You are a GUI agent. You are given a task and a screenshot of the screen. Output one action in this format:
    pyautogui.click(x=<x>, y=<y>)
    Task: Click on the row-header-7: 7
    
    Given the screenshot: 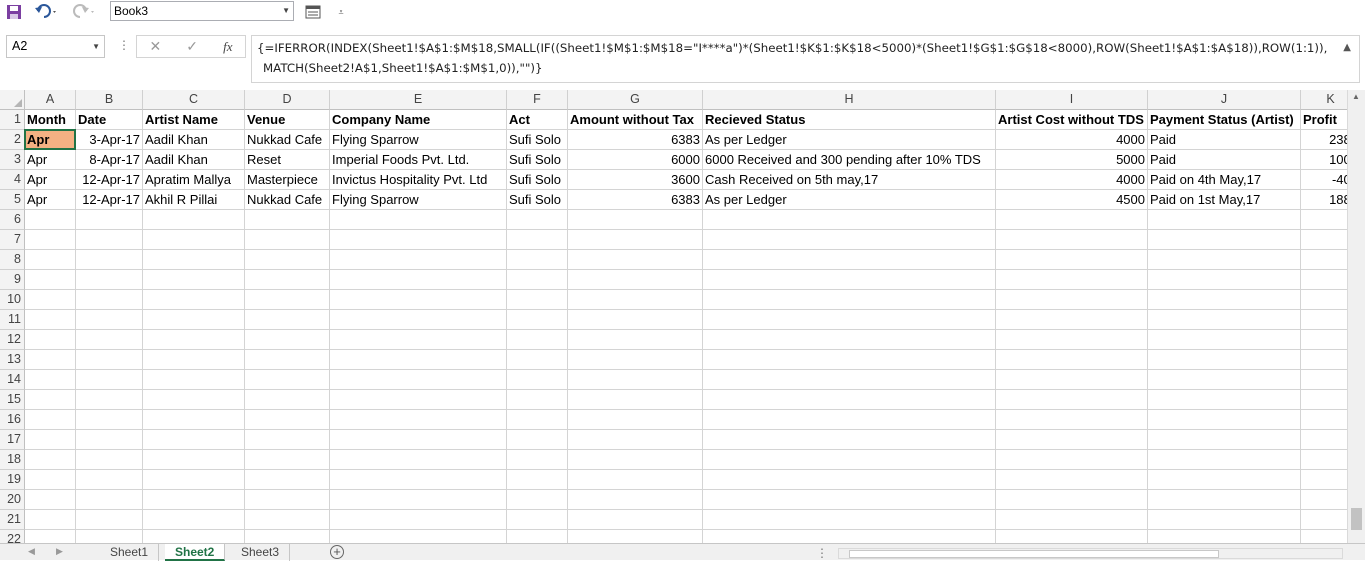 What is the action you would take?
    pyautogui.click(x=12, y=240)
    